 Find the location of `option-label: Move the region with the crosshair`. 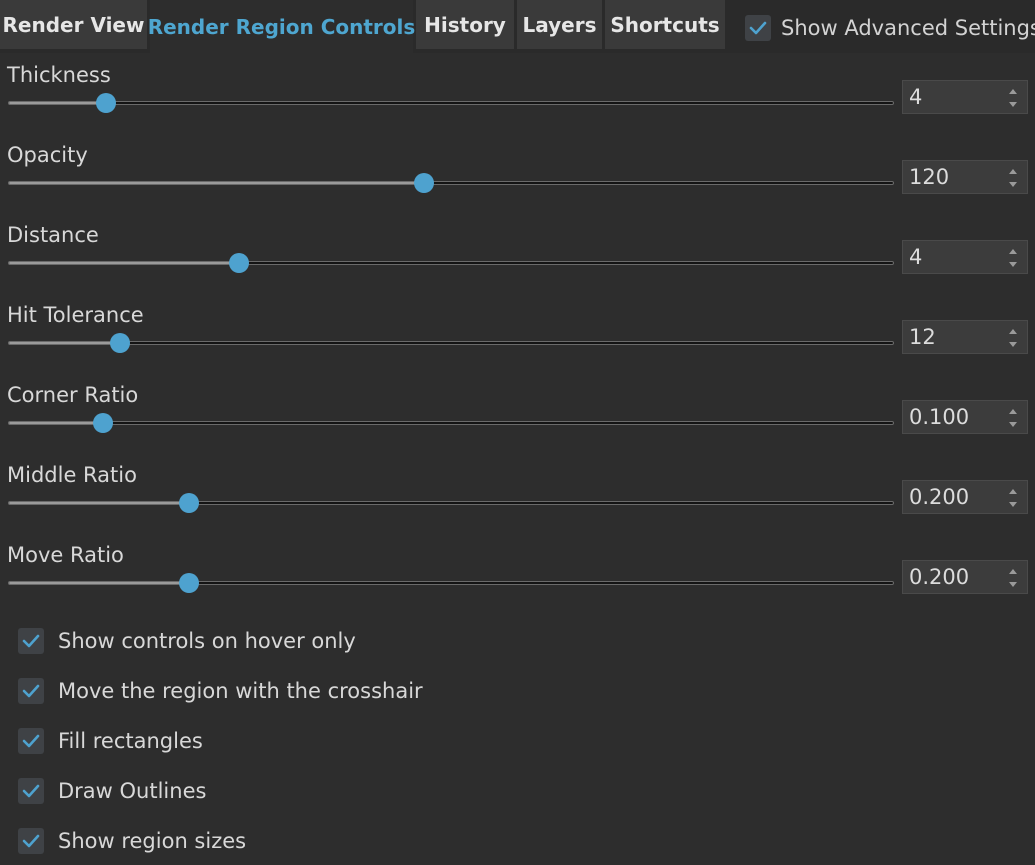

option-label: Move the region with the crosshair is located at coordinates (240, 691).